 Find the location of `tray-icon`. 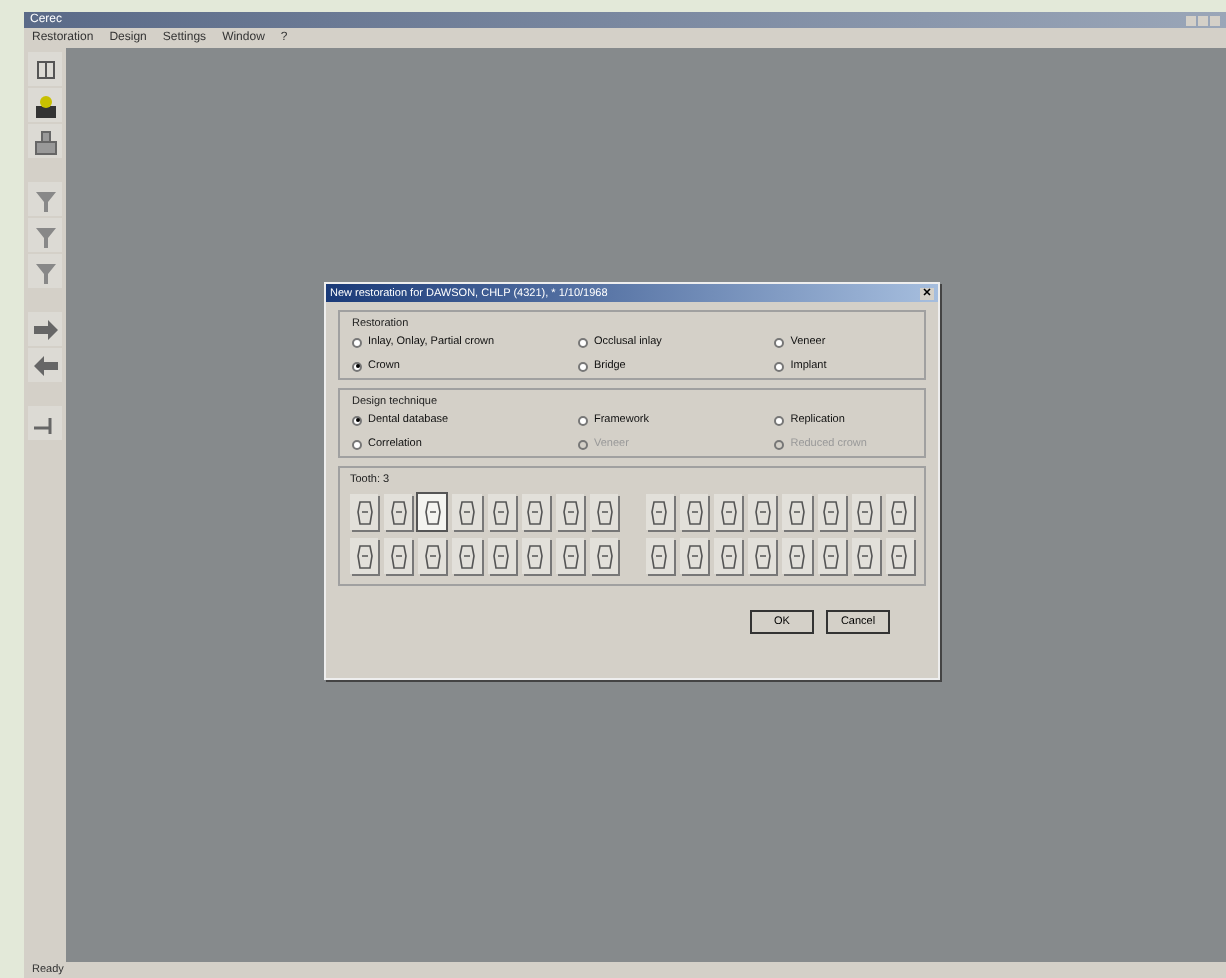

tray-icon is located at coordinates (45, 141).